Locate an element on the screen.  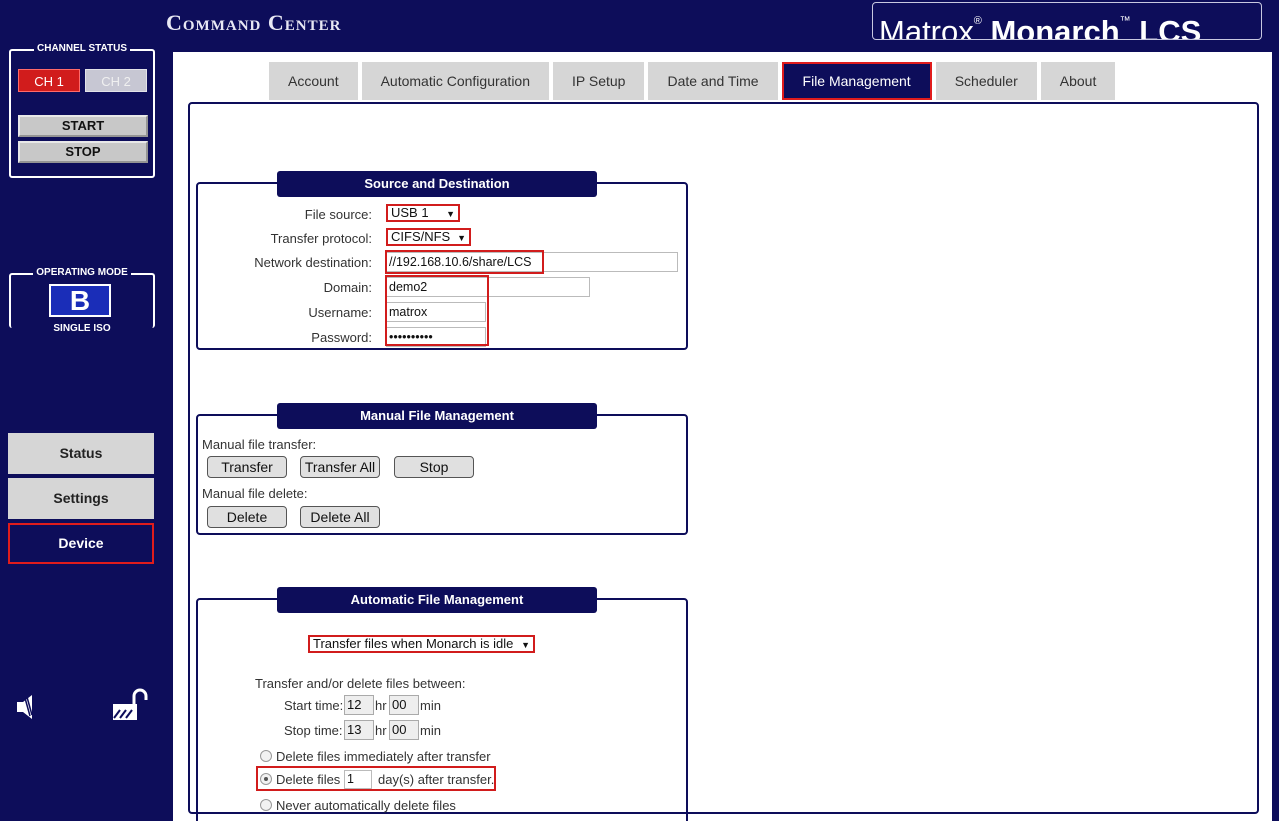
automatic-mode-select: Transfer files when Monarch is idle ▼ is located at coordinates (421, 644).